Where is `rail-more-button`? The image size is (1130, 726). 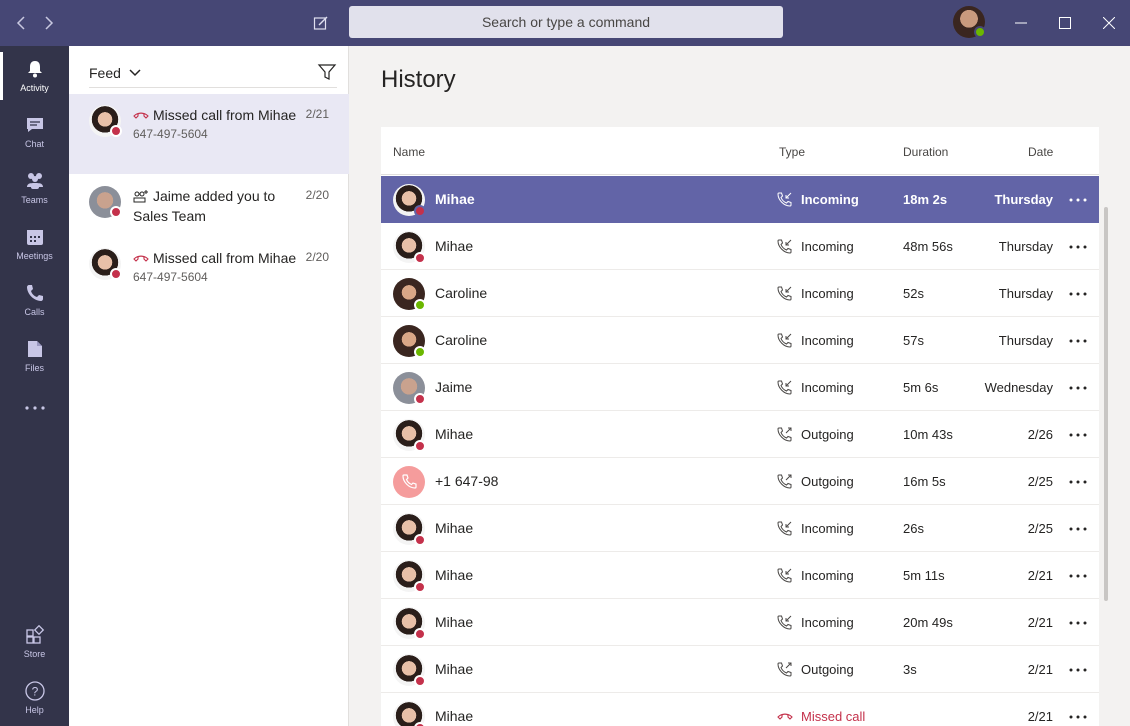
rail-more-button is located at coordinates (34, 410).